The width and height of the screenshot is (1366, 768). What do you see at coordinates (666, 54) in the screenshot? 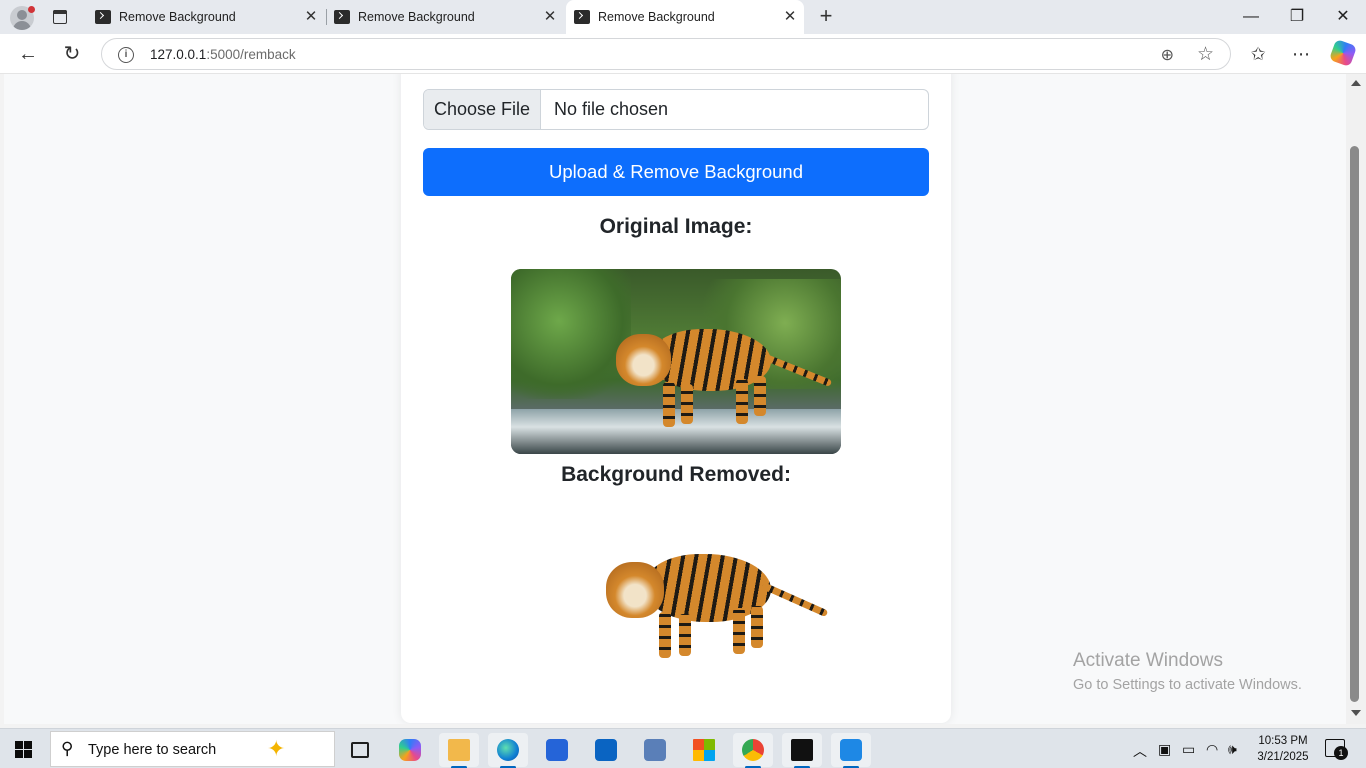
I see `address-bar: i 127.0.0.1:5000/remback ⊕ ☆` at bounding box center [666, 54].